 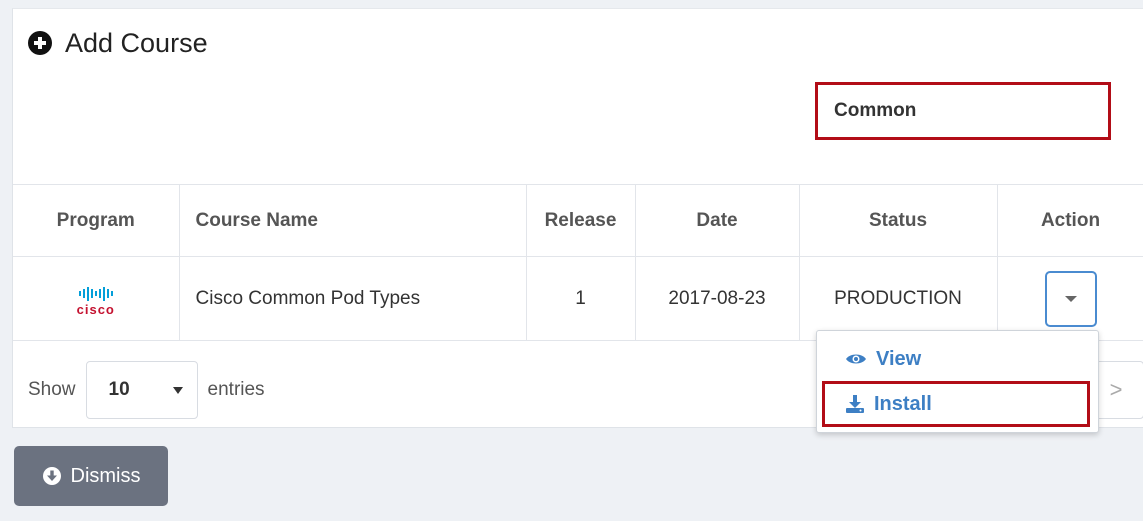 I want to click on circle-arrow-down-icon, so click(x=51, y=476).